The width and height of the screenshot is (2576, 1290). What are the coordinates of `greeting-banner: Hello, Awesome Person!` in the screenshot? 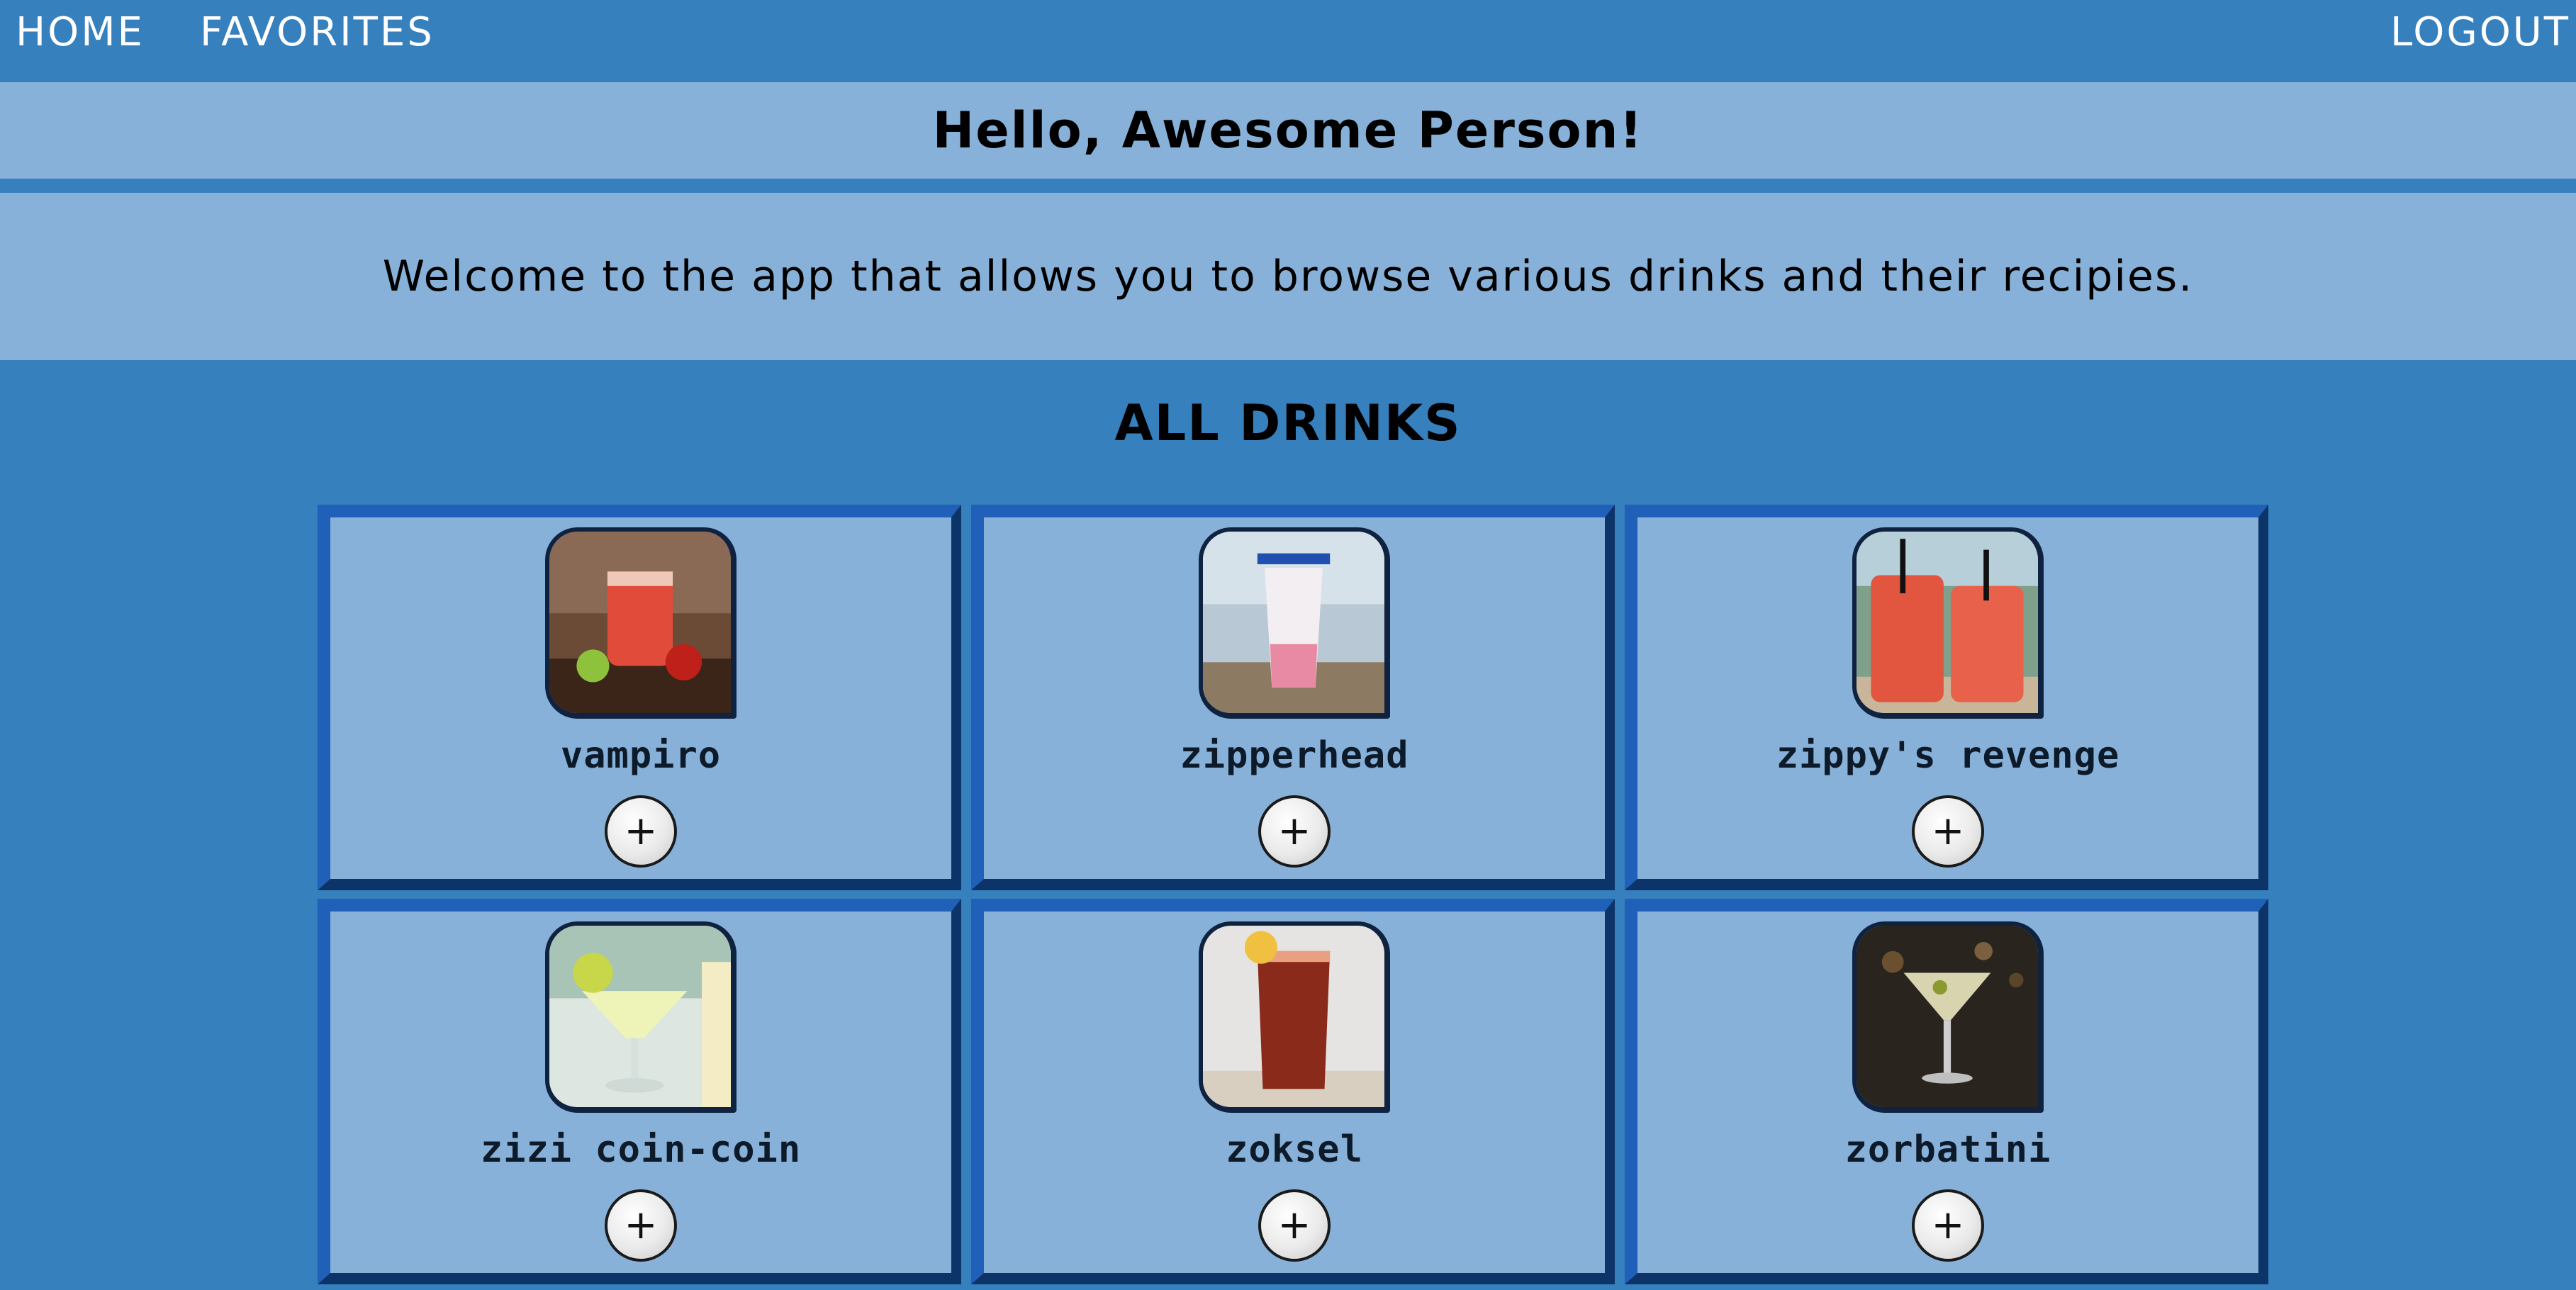 It's located at (1288, 130).